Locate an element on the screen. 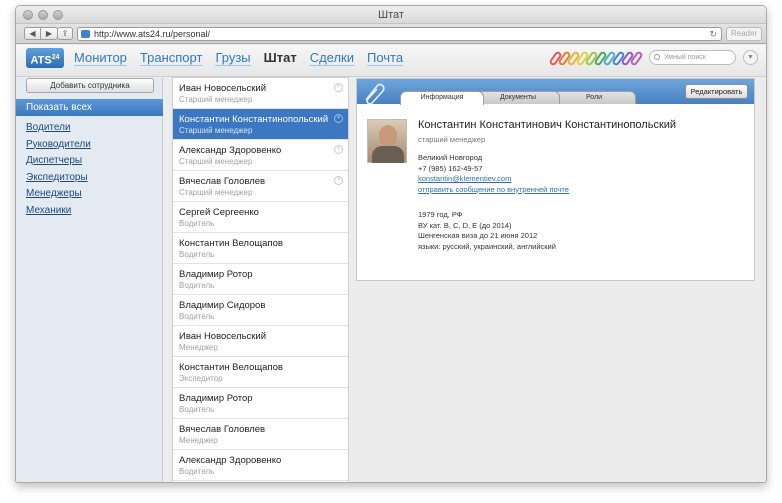  employee-list-item: Александр Здоровенко Водитель is located at coordinates (260, 465).